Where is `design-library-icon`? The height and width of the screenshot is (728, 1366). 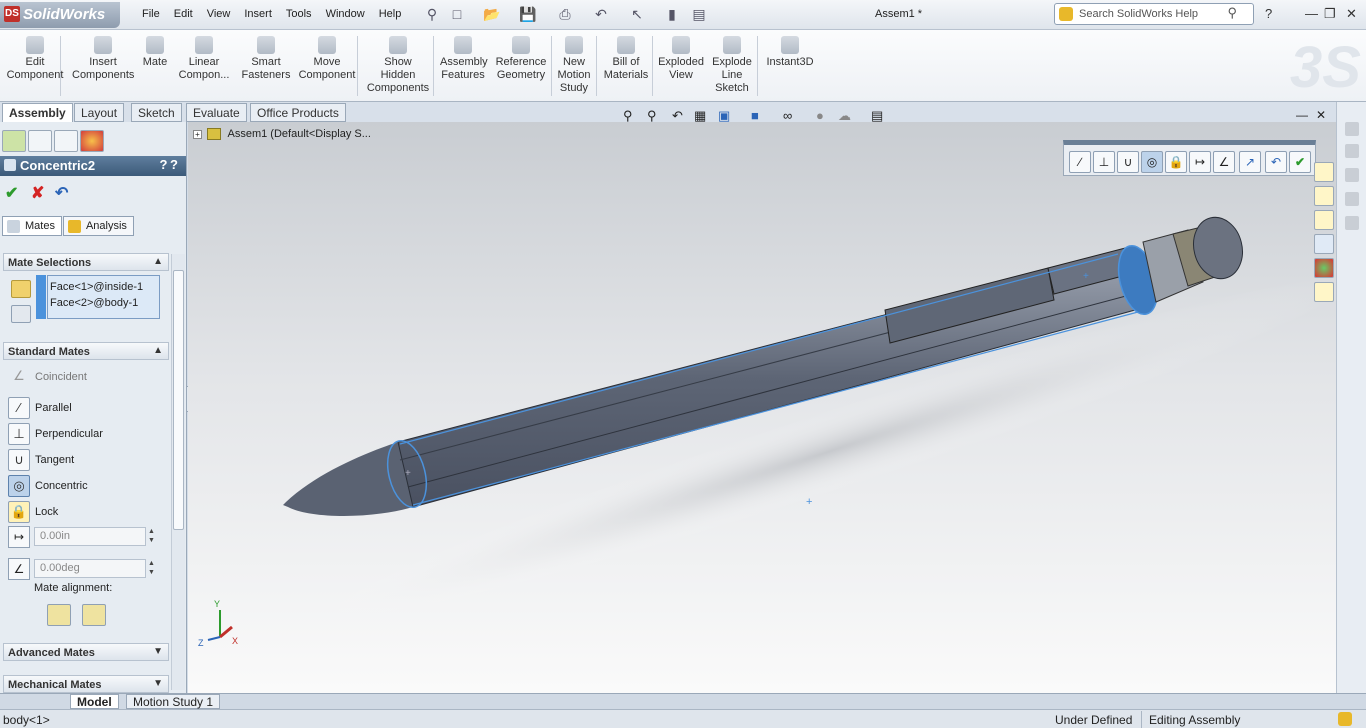 design-library-icon is located at coordinates (1352, 151).